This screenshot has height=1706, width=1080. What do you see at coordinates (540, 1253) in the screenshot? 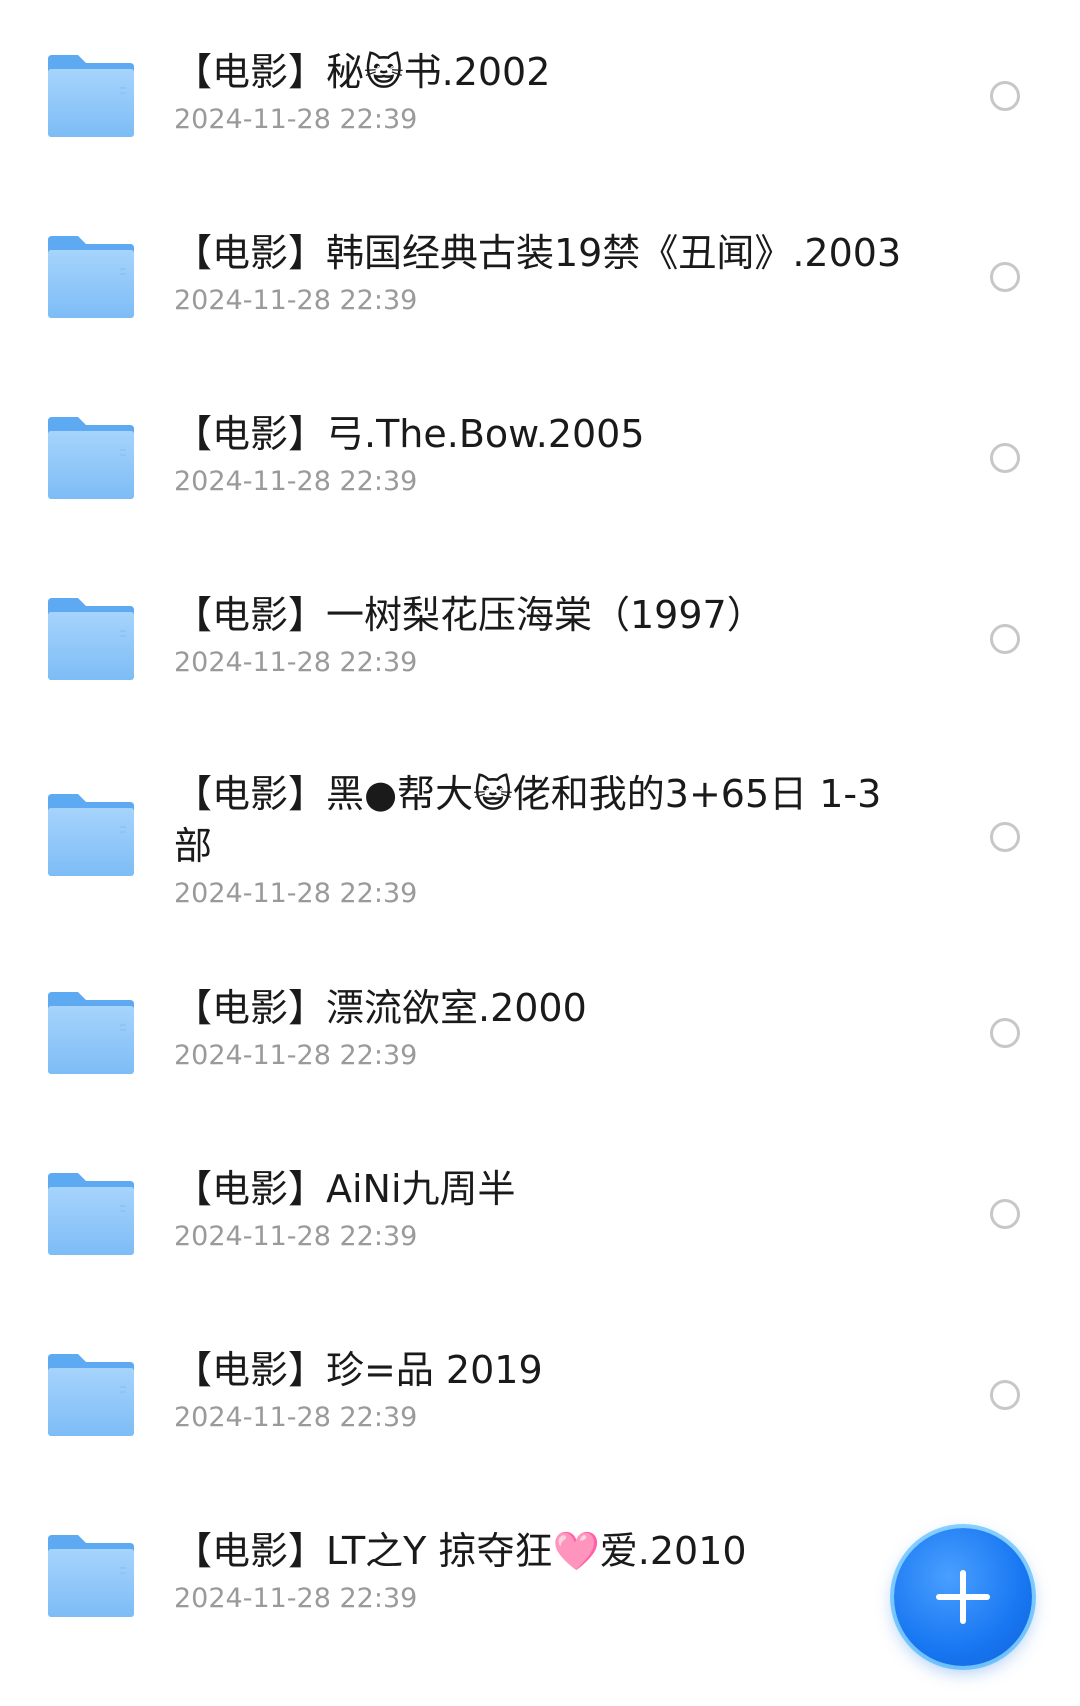
I see `file-row: 【电影】AiNi九周半 2024-11-28 22:39` at bounding box center [540, 1253].